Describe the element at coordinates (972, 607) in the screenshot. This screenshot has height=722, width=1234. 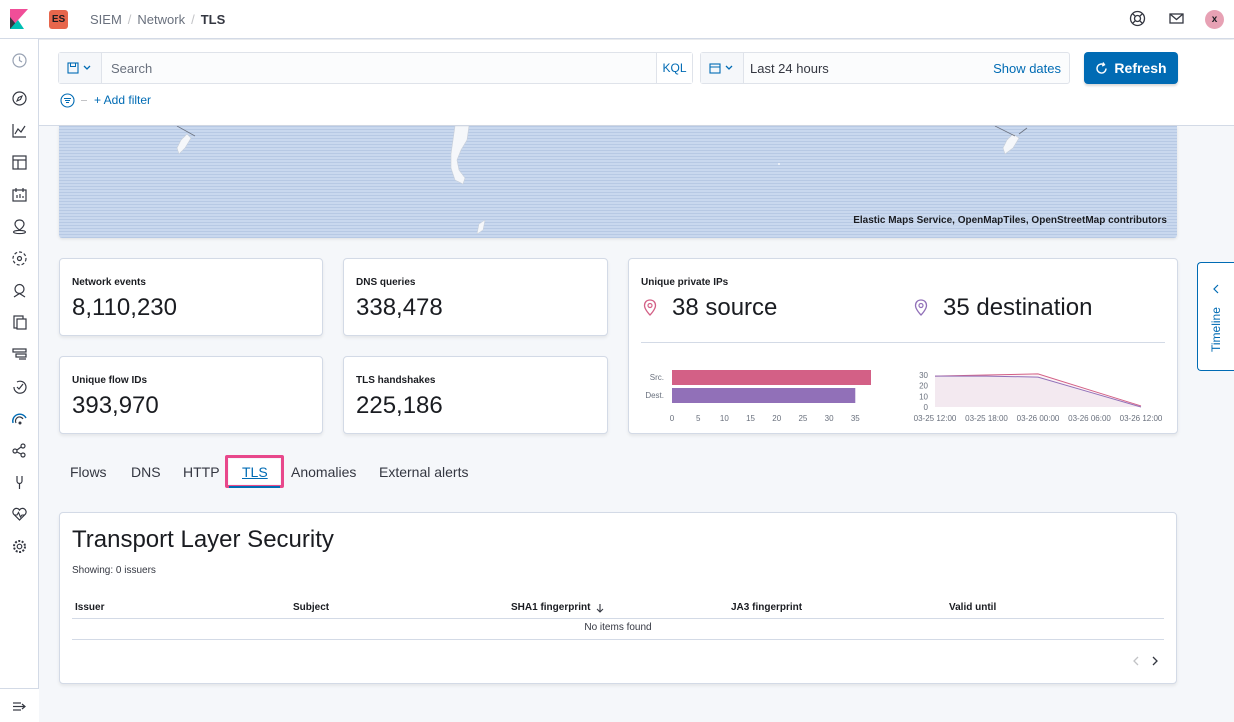
I see `column-header-valid-until: Valid until` at that location.